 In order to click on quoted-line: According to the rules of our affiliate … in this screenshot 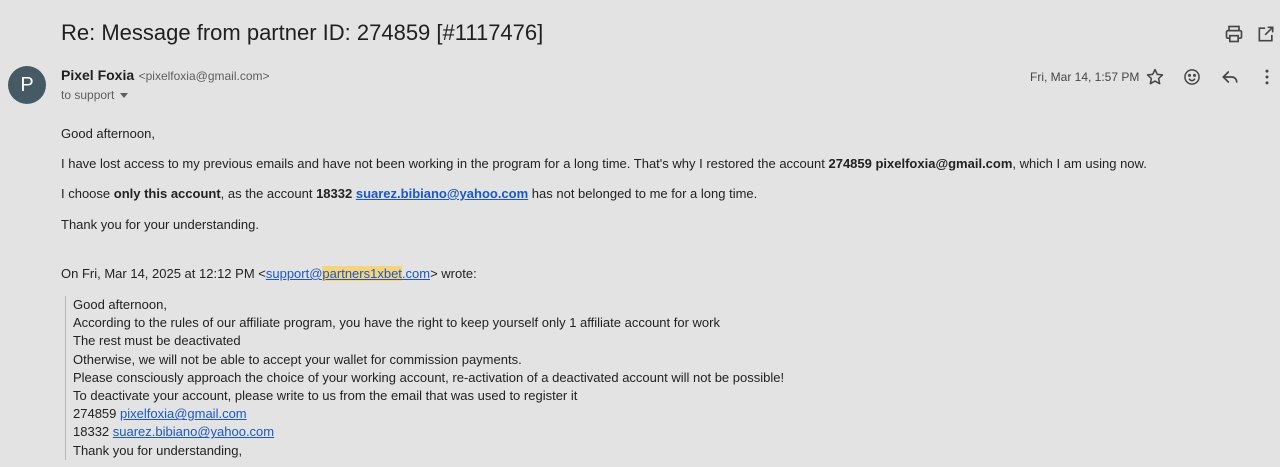, I will do `click(396, 323)`.